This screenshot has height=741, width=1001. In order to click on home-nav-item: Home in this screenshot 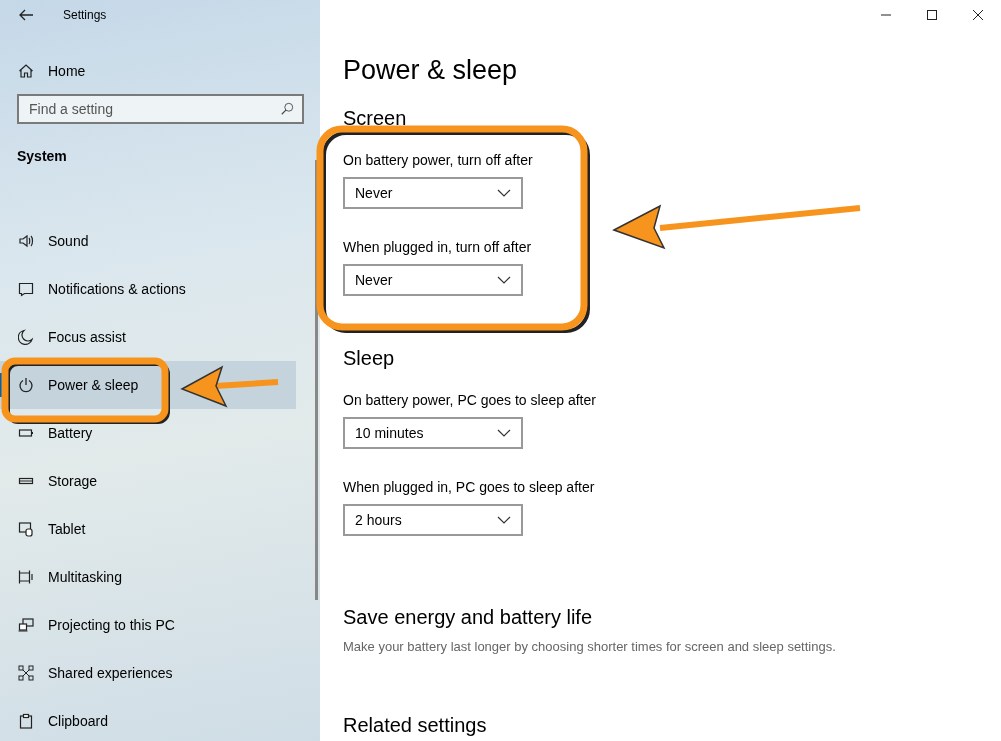, I will do `click(160, 71)`.